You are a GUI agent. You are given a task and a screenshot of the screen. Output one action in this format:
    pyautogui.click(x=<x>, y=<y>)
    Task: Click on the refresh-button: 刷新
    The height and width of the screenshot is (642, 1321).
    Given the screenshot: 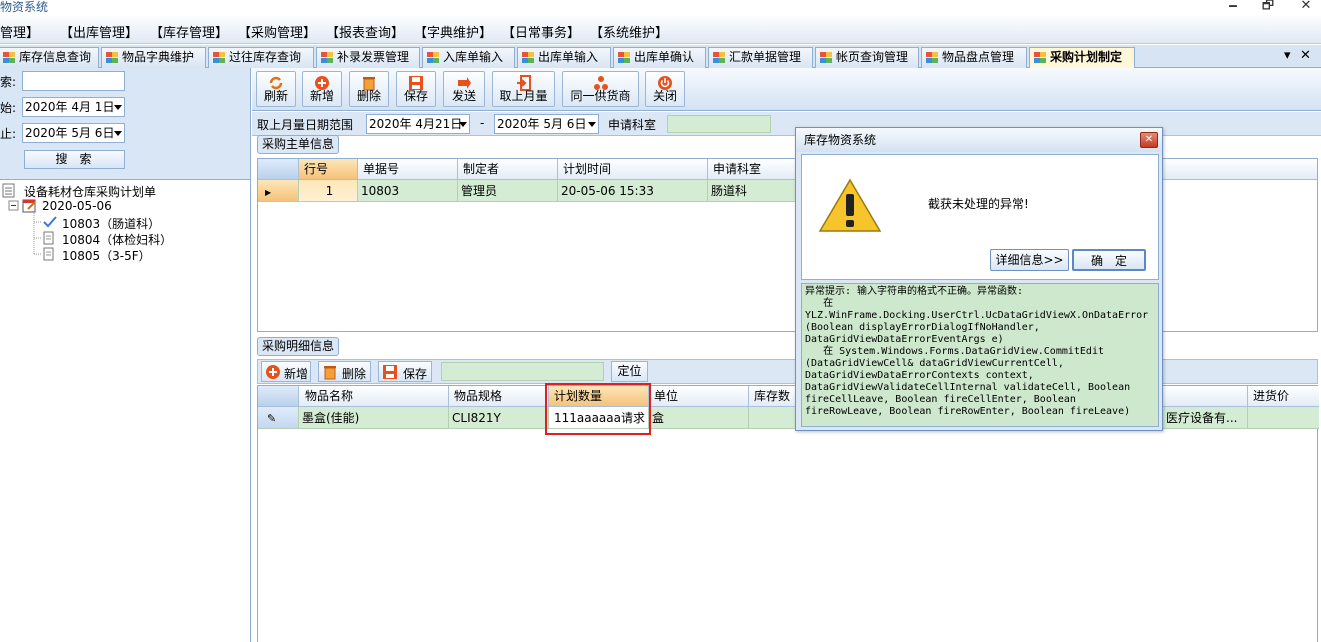 What is the action you would take?
    pyautogui.click(x=276, y=89)
    